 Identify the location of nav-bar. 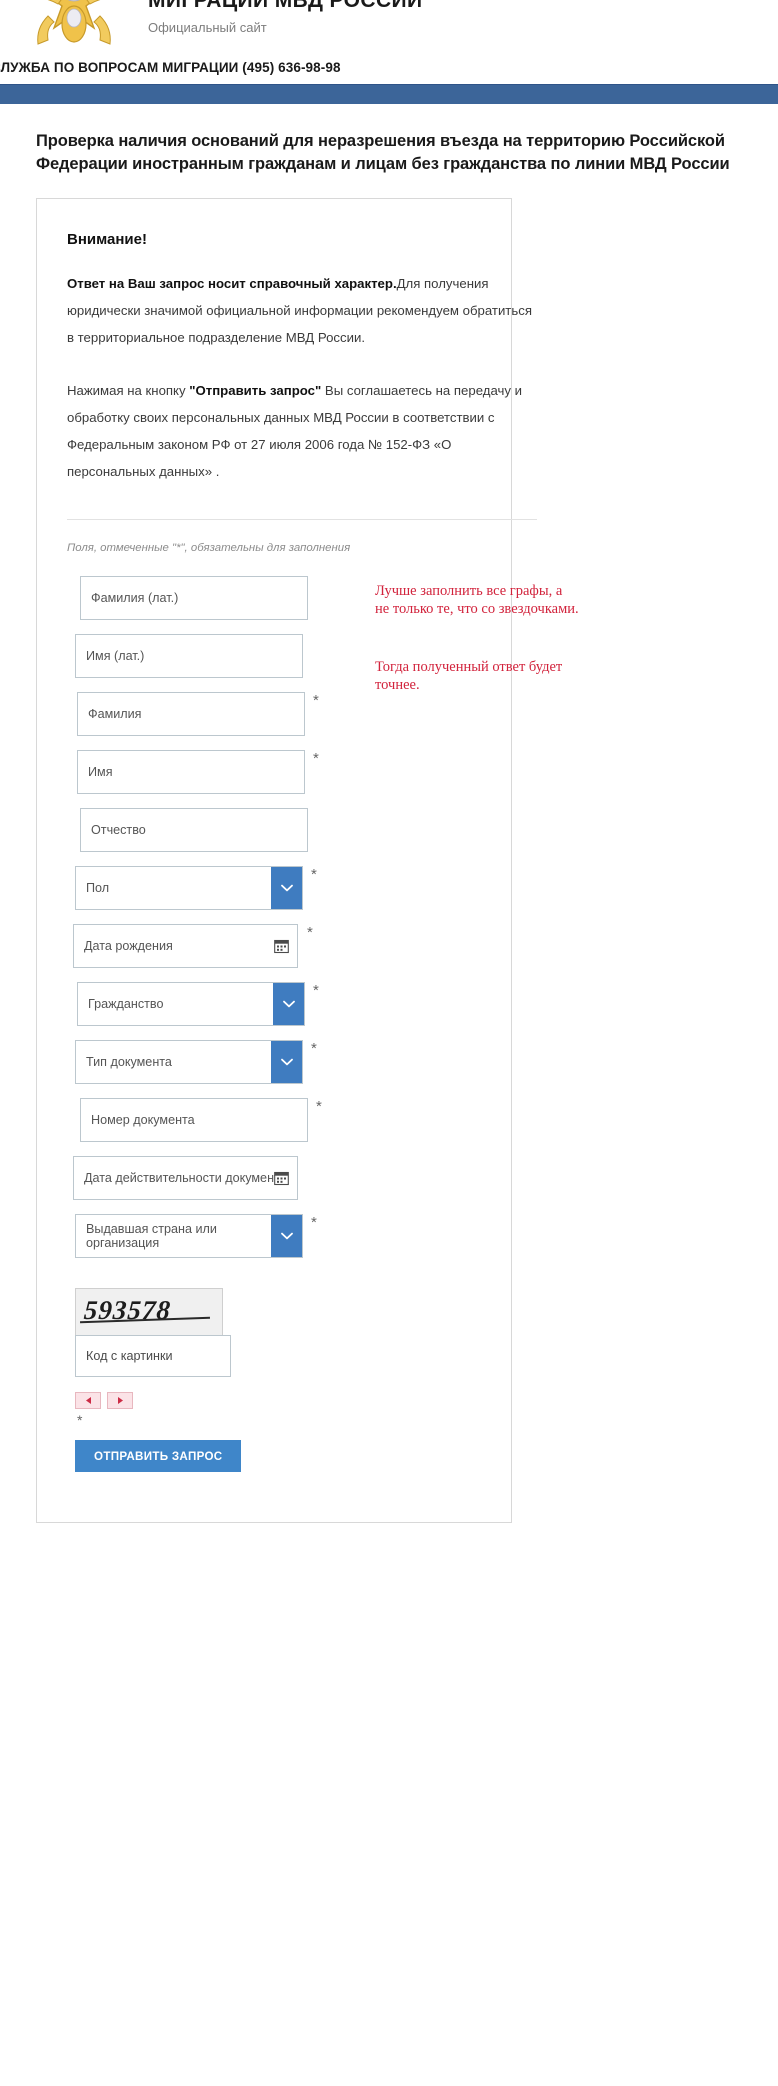
(389, 94).